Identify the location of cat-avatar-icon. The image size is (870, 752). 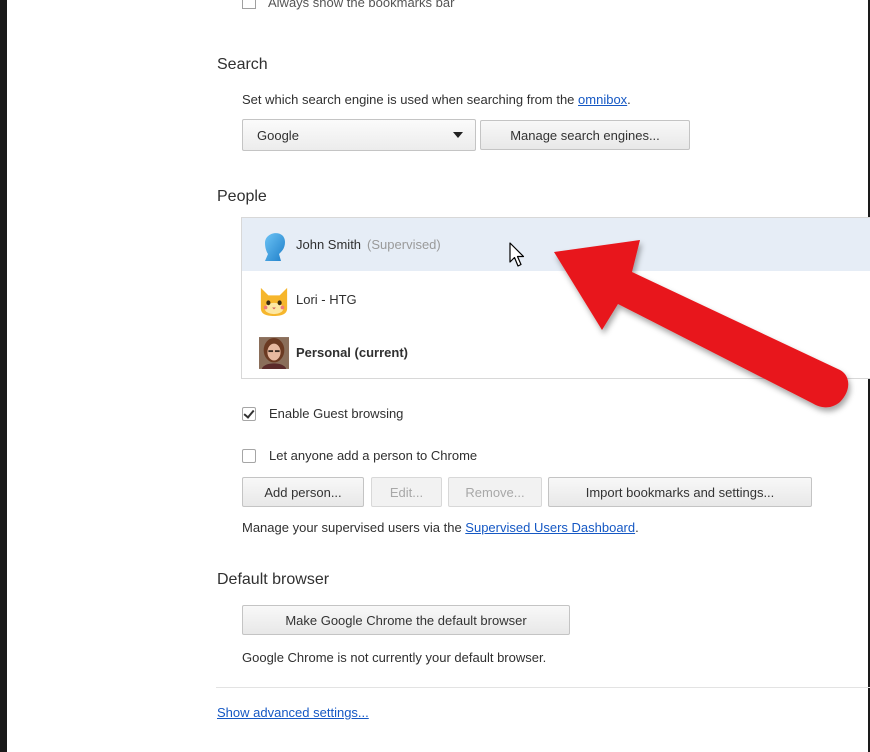
(274, 300).